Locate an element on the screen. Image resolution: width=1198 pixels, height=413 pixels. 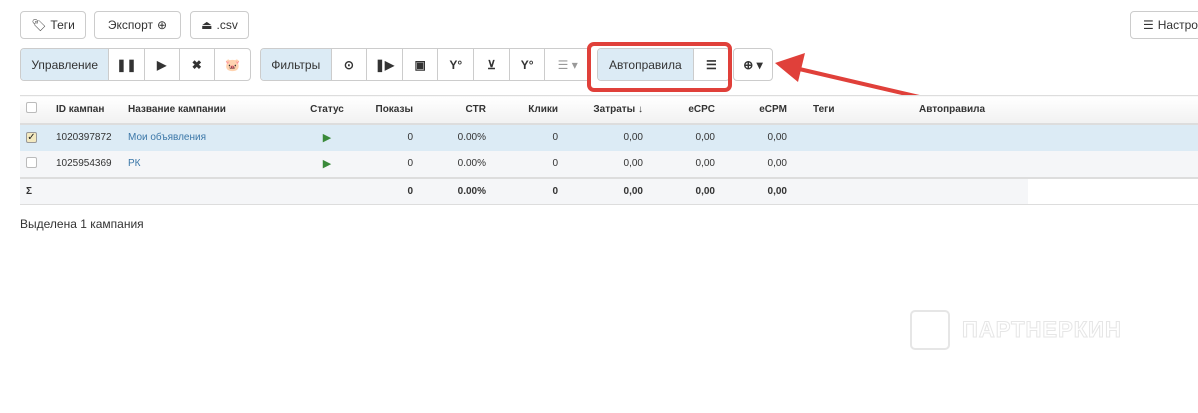
watermark: ПАРТНЕРКИН is located at coordinates (1016, 330).